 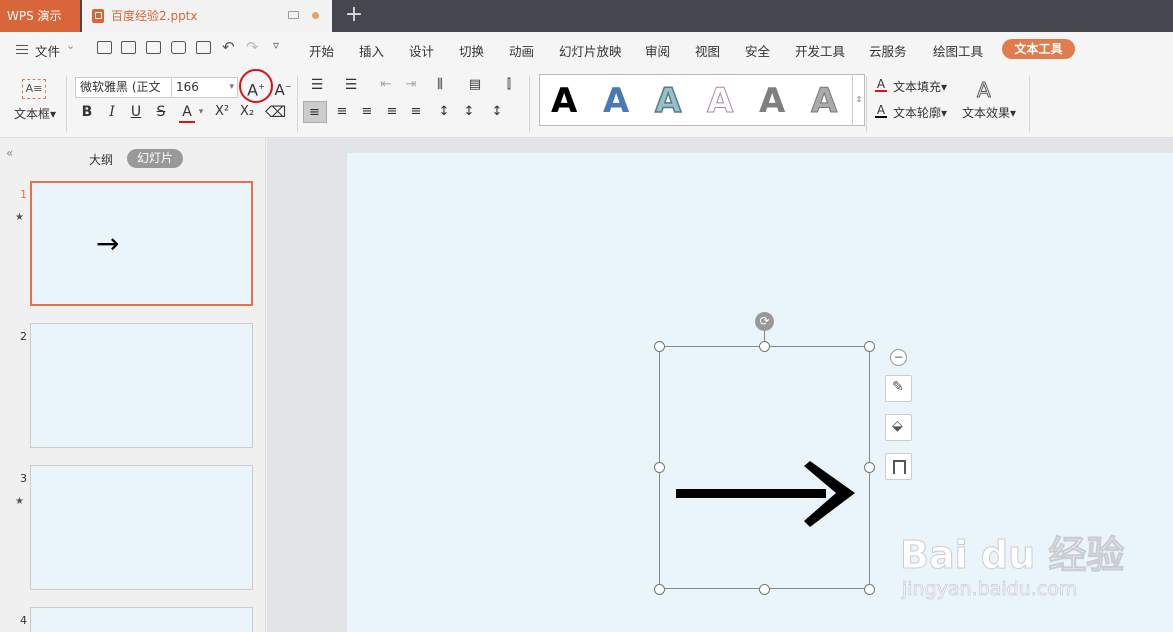 I want to click on decrease-font-label: A, so click(x=279, y=90).